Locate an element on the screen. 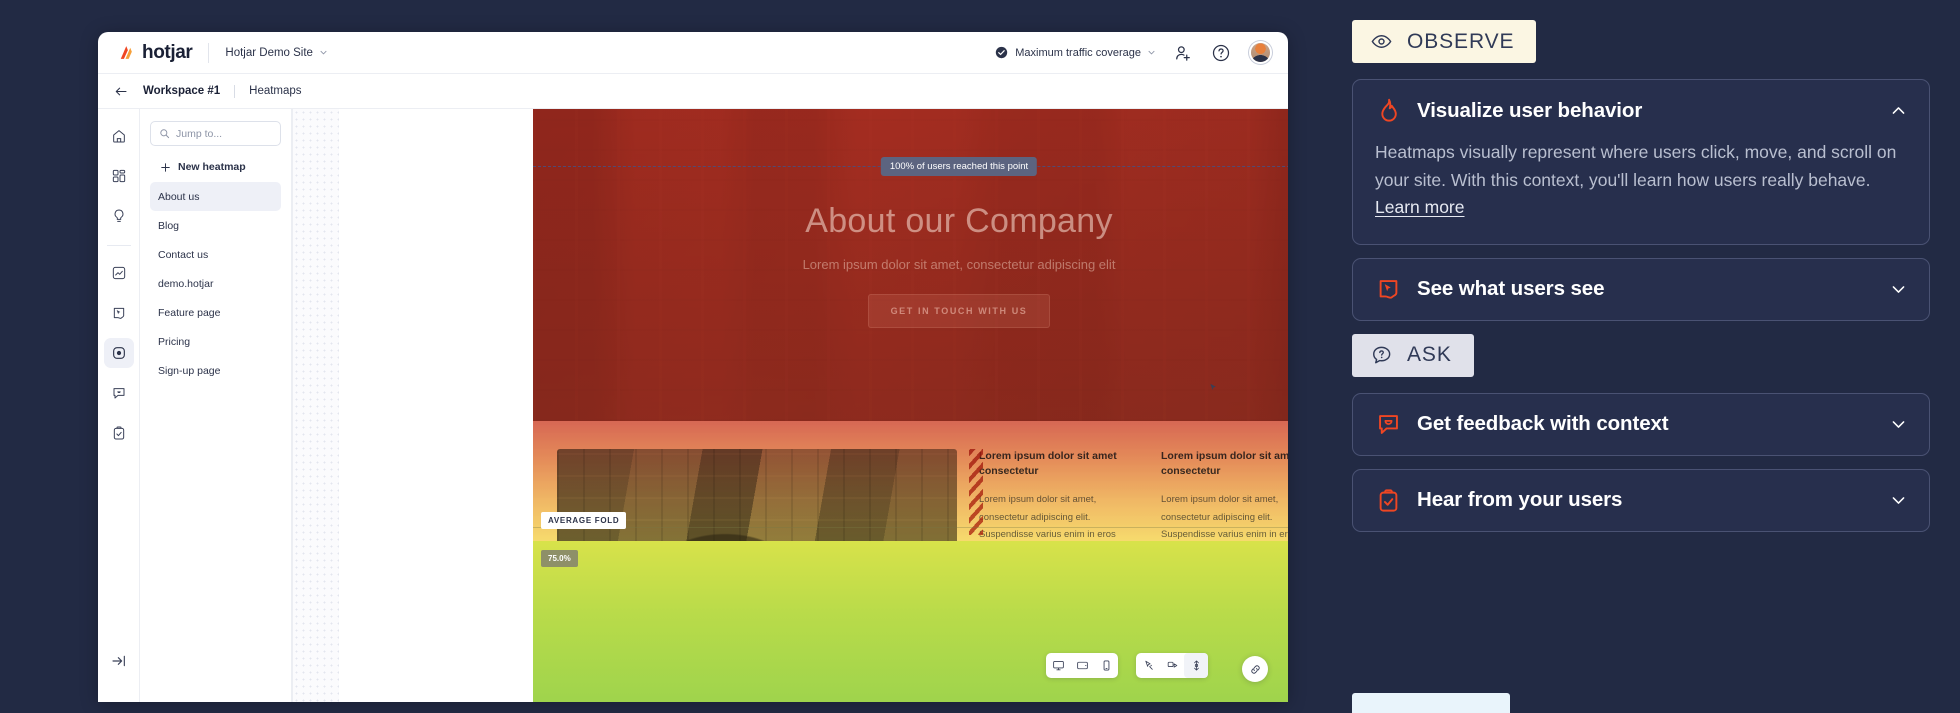 This screenshot has height=713, width=1960. breadcrumb-divider is located at coordinates (235, 91).